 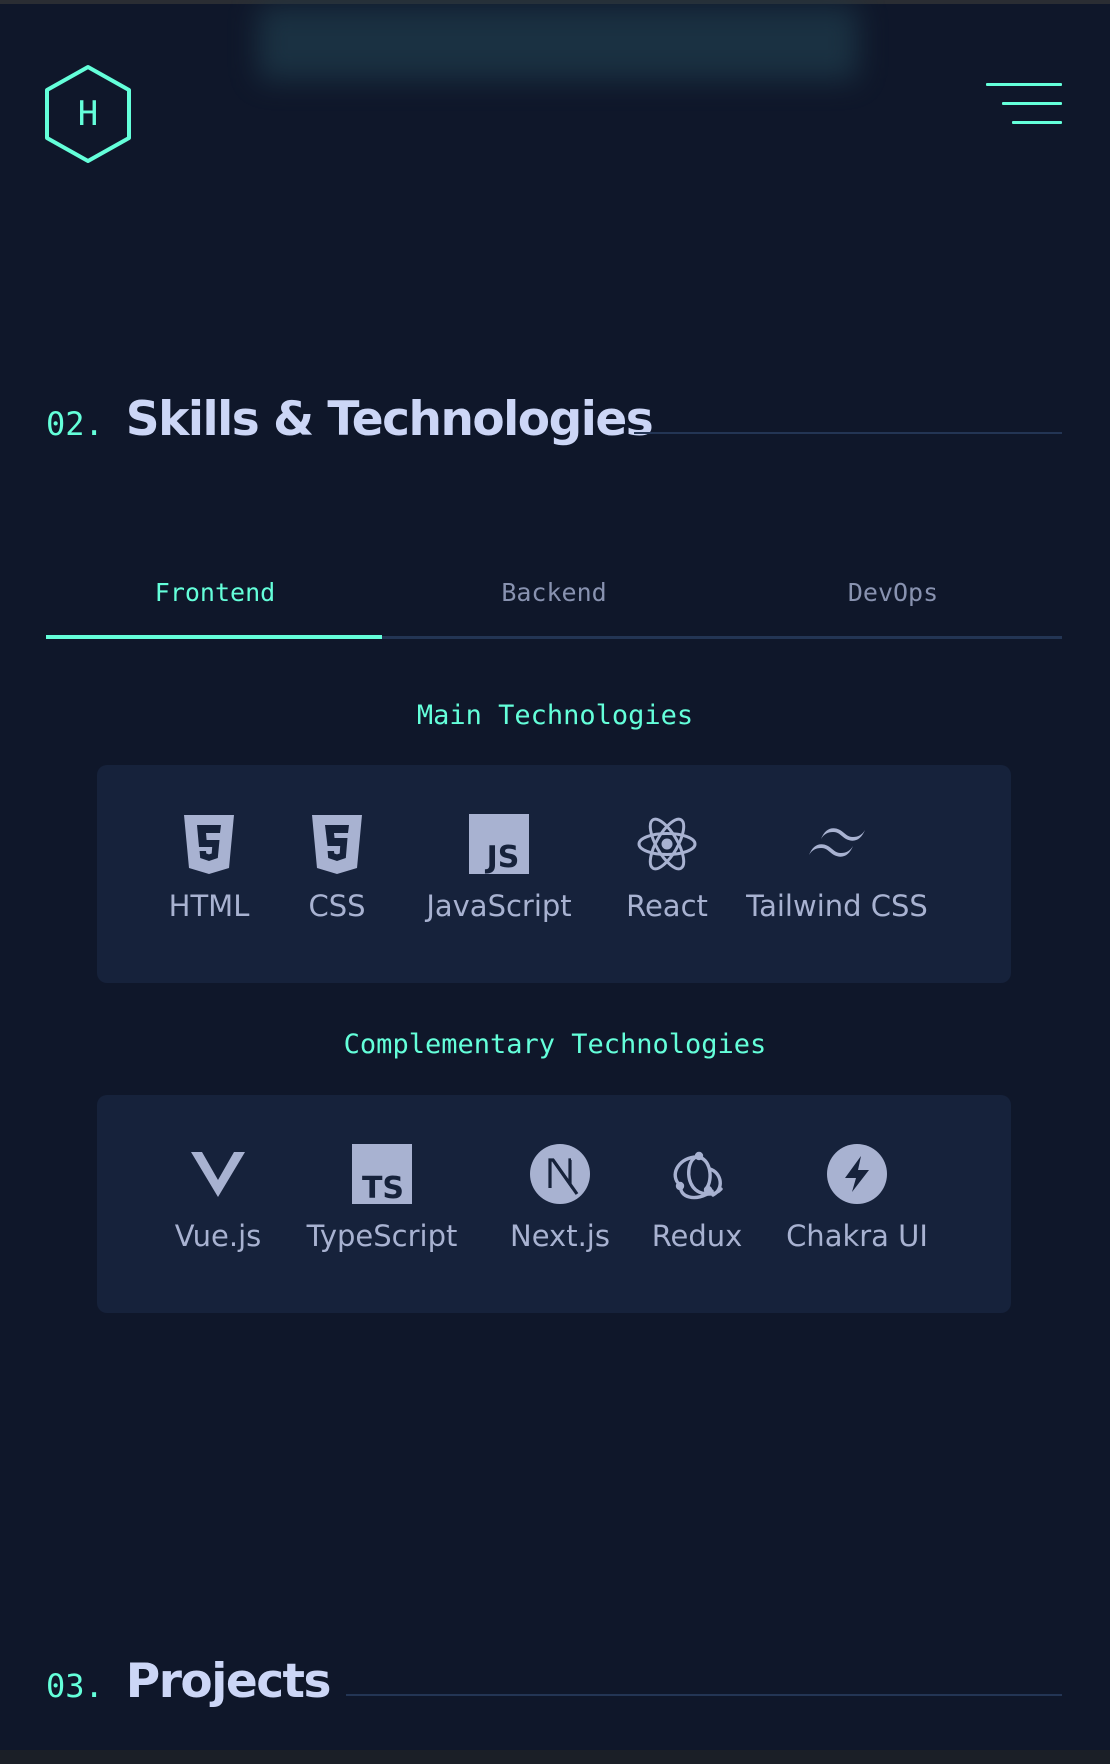 What do you see at coordinates (558, 43) in the screenshot?
I see `header-glow` at bounding box center [558, 43].